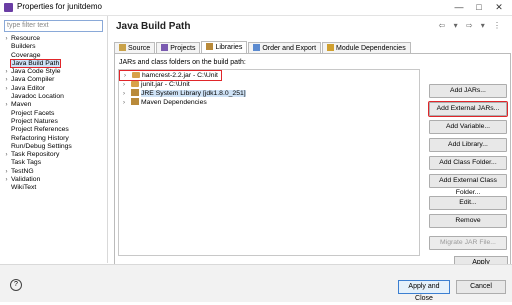  Describe the element at coordinates (229, 47) in the screenshot. I see `tab-label: Libraries` at that location.